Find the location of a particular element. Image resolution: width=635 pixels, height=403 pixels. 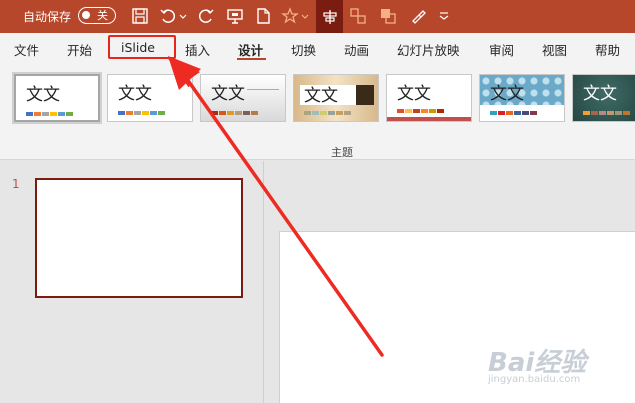

new-file-icon is located at coordinates (263, 16).